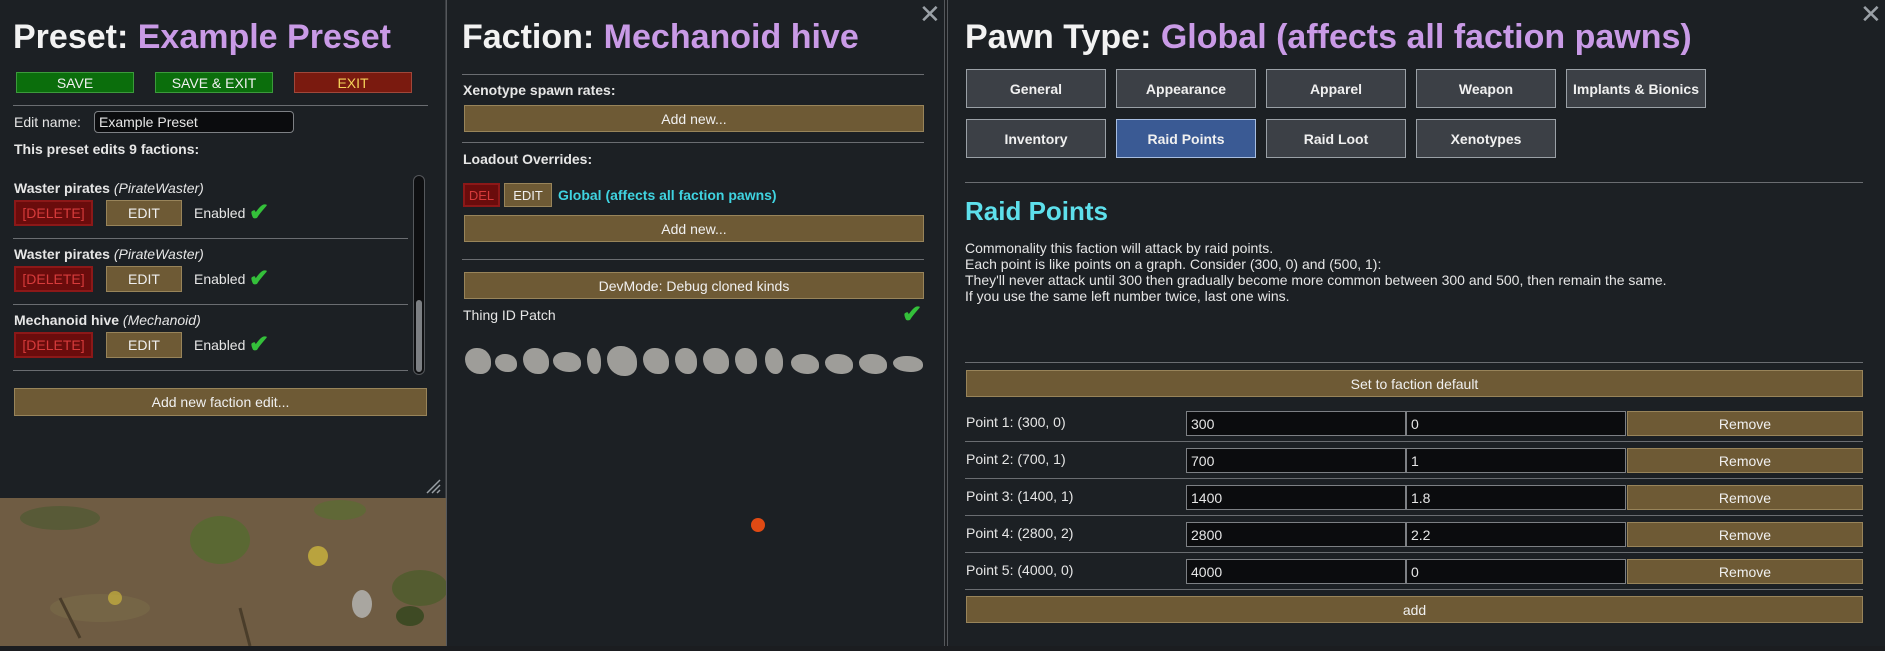 The width and height of the screenshot is (1885, 651). Describe the element at coordinates (75, 37) in the screenshot. I see `preset-title-prefix: Preset:` at that location.